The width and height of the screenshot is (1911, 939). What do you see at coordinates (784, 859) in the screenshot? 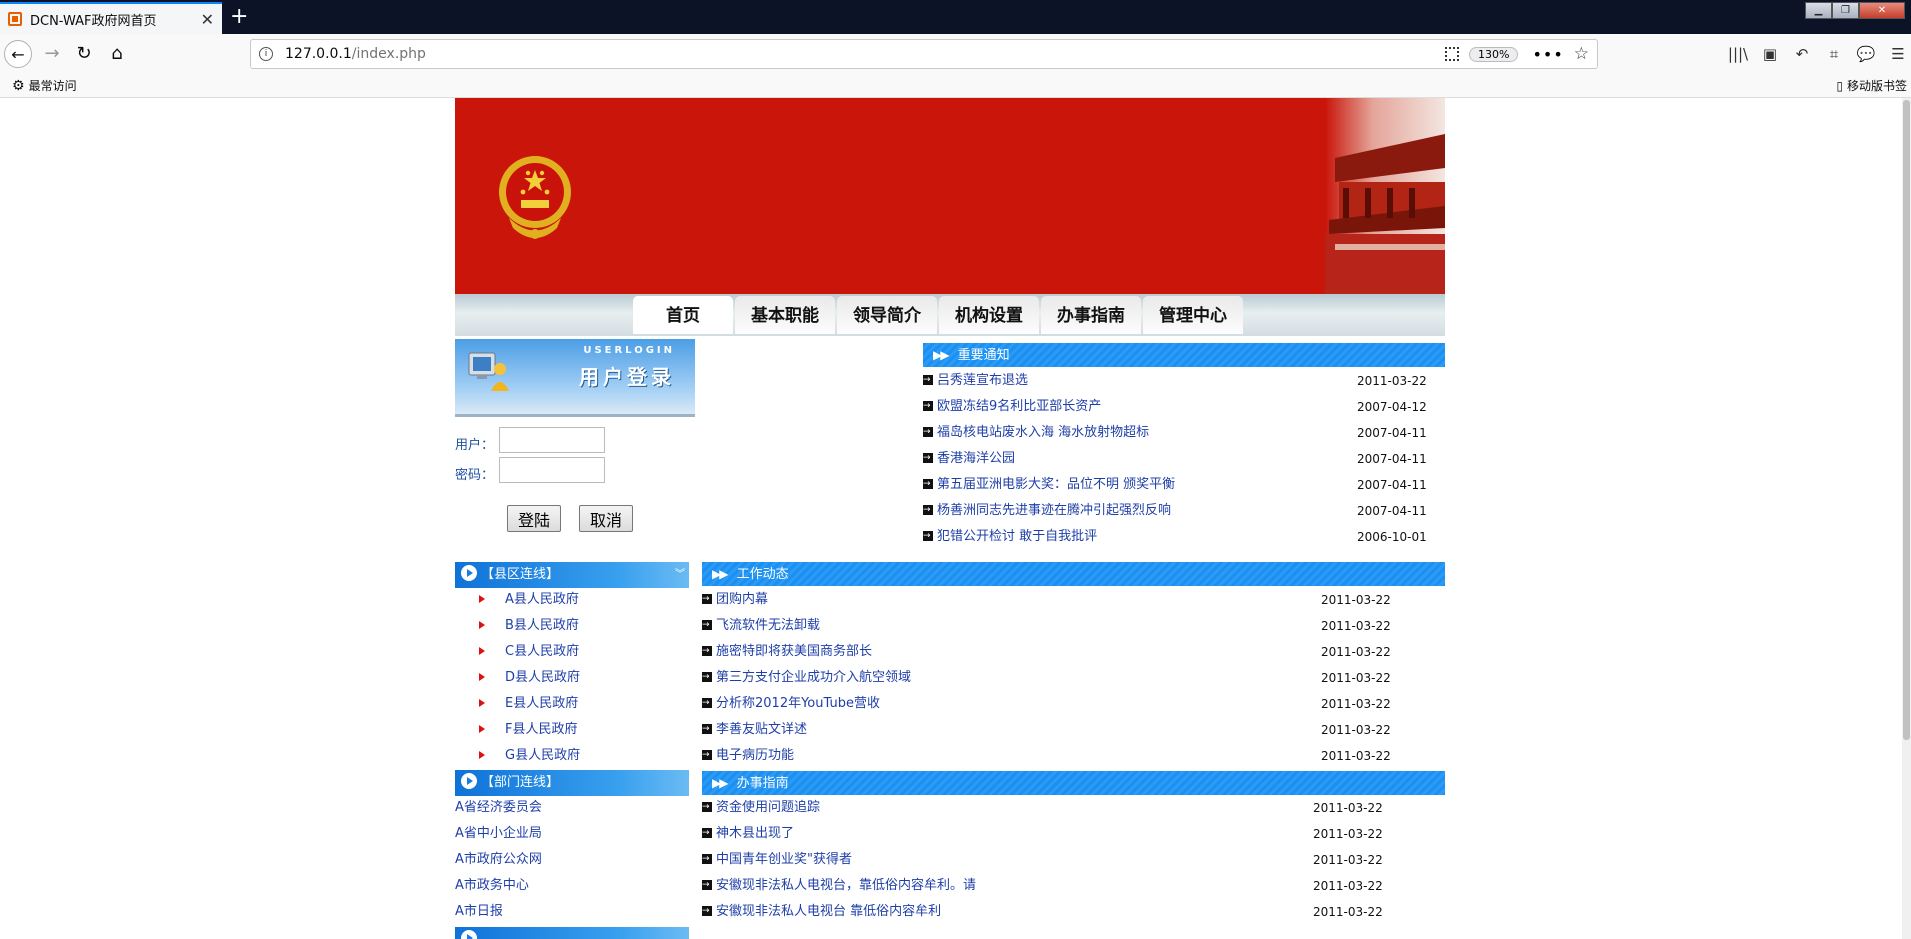
I see `news-link: 中国青年创业奖"获得者` at bounding box center [784, 859].